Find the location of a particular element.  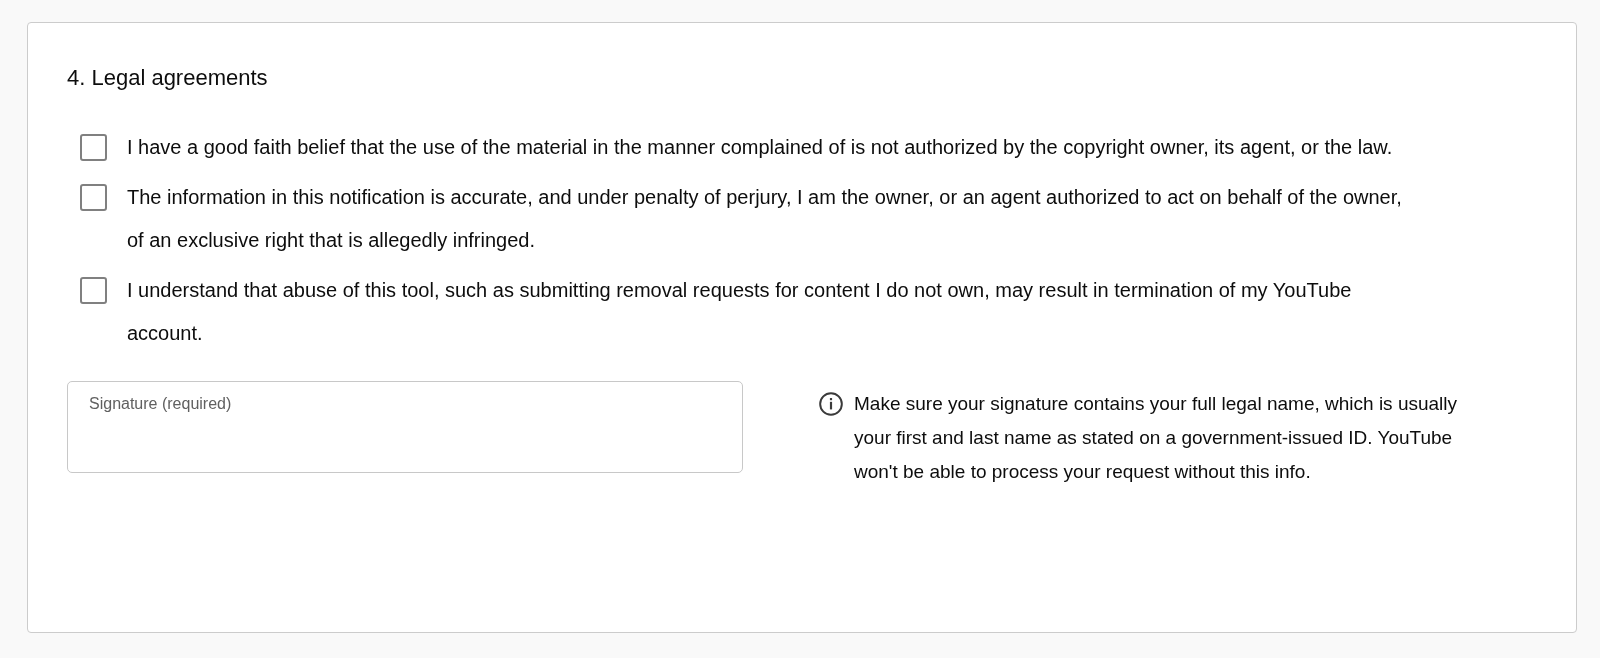

agreement-text: The information in this notification is accurate, and under penalty of perjury, I am the owner, or an agent authorized to act on behalf of the owner, of an exclusive right that is allegedly infringed. is located at coordinates (765, 219).